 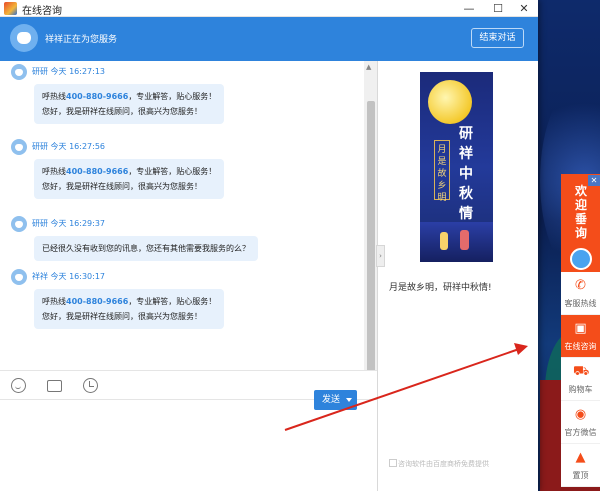 I want to click on title-bar: 在线咨询 — ☐ ✕, so click(x=269, y=8).